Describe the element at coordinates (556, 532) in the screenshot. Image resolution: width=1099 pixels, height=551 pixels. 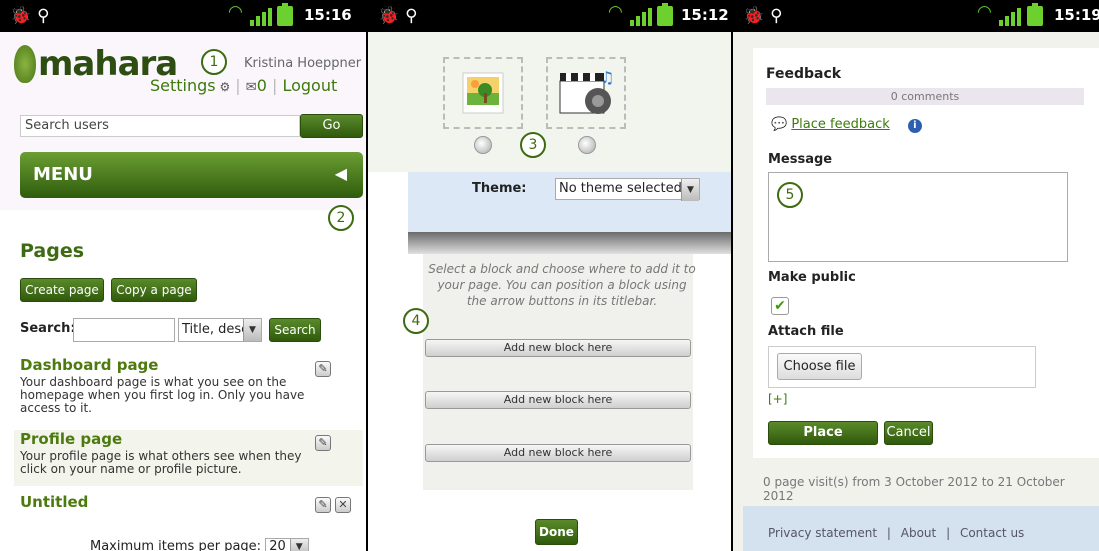
I see `done-button: Done` at that location.